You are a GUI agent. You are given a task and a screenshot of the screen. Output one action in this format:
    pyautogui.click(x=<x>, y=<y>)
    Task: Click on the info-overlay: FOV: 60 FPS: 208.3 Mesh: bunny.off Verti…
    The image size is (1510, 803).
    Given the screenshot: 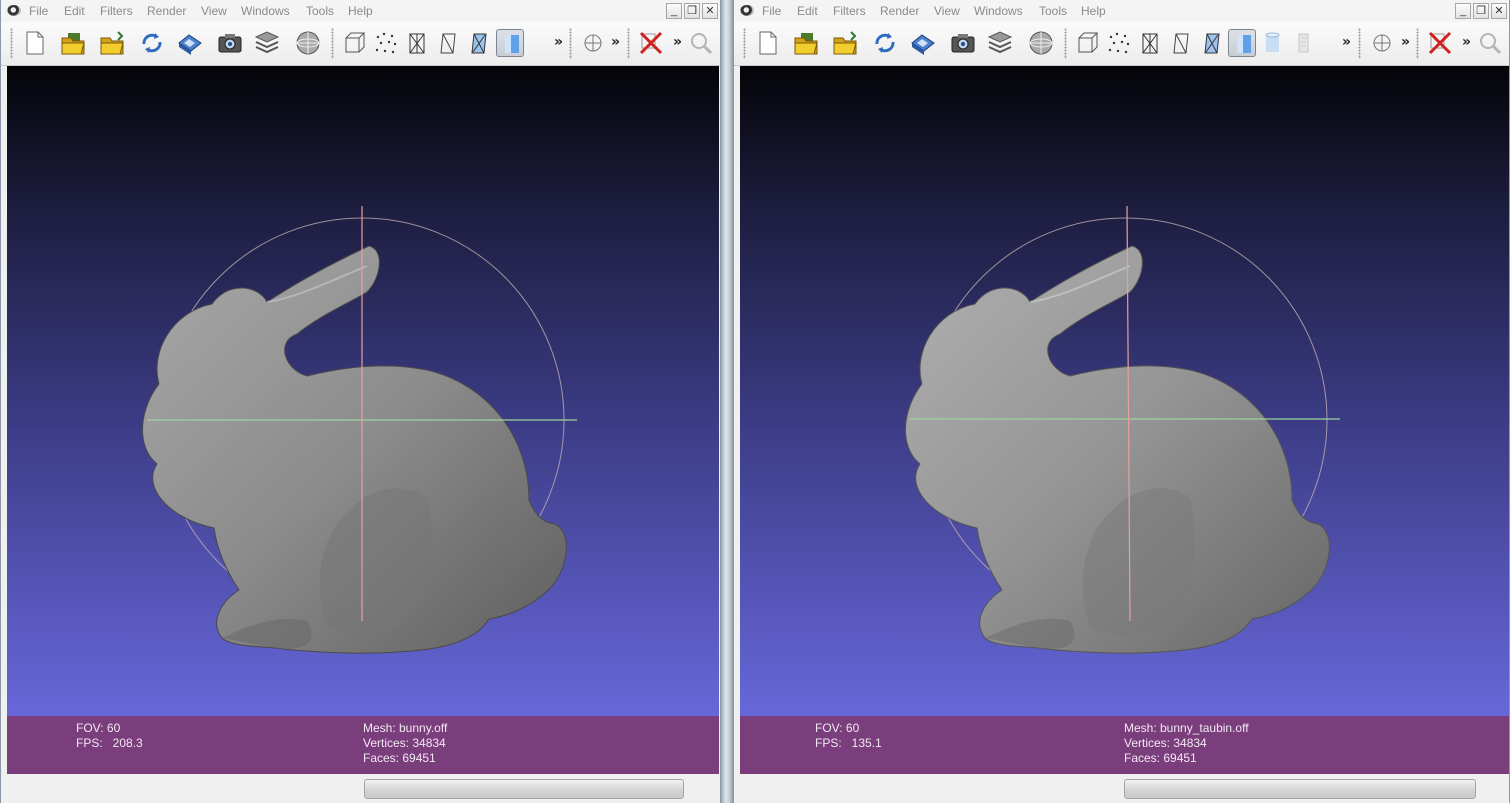 What is the action you would take?
    pyautogui.click(x=363, y=745)
    